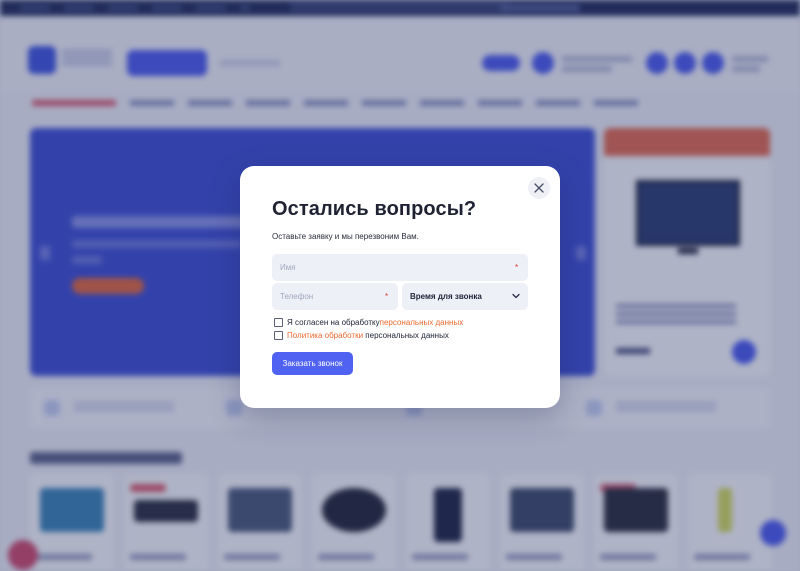 The width and height of the screenshot is (800, 571). Describe the element at coordinates (446, 296) in the screenshot. I see `call-time-value: Время для звонка` at that location.